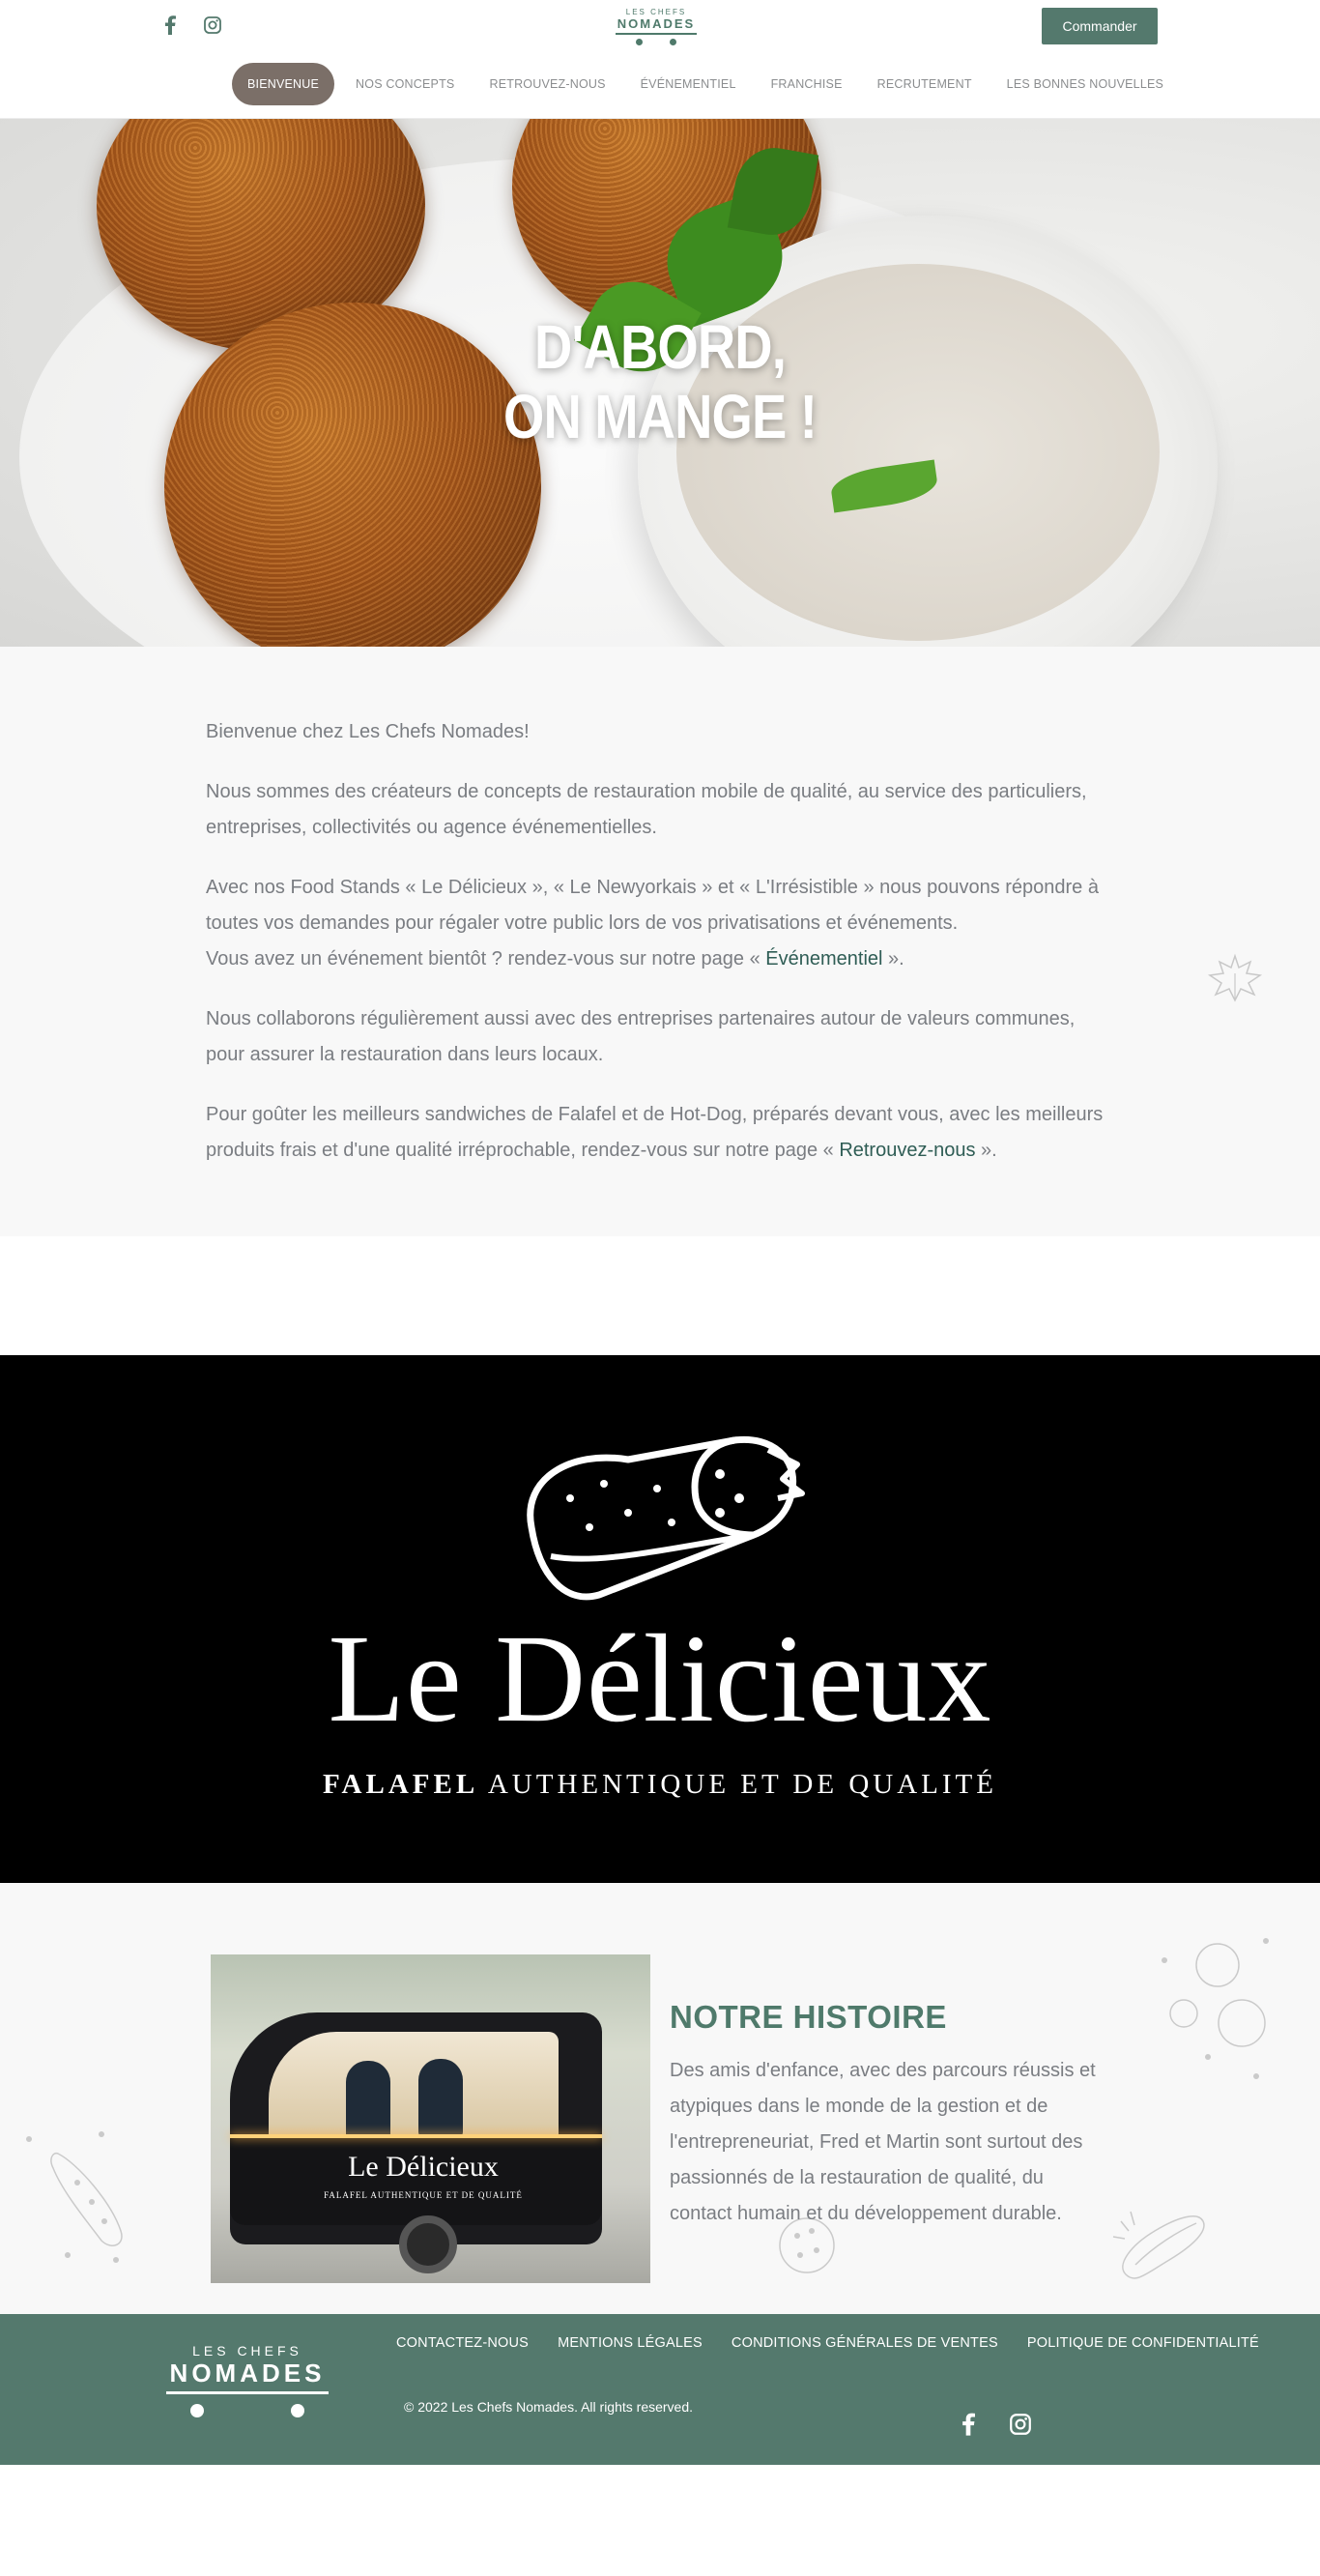 This screenshot has height=2576, width=1320. I want to click on intro-welcome: Bienvenue chez Les Chefs Nomades!, so click(368, 731).